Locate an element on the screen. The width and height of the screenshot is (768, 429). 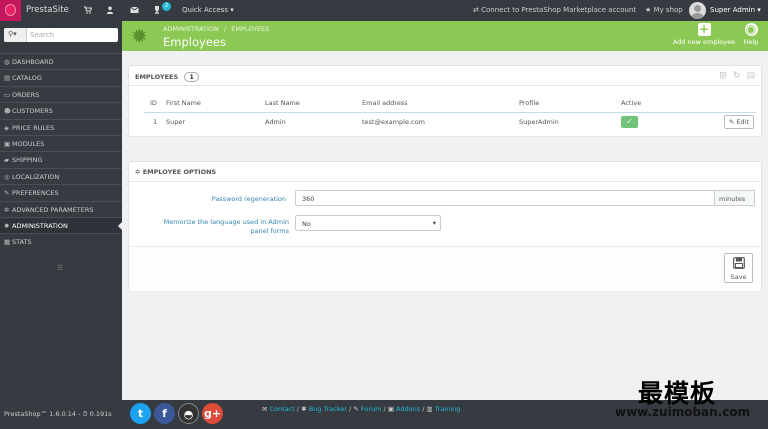
addons-link: Addons is located at coordinates (408, 409).